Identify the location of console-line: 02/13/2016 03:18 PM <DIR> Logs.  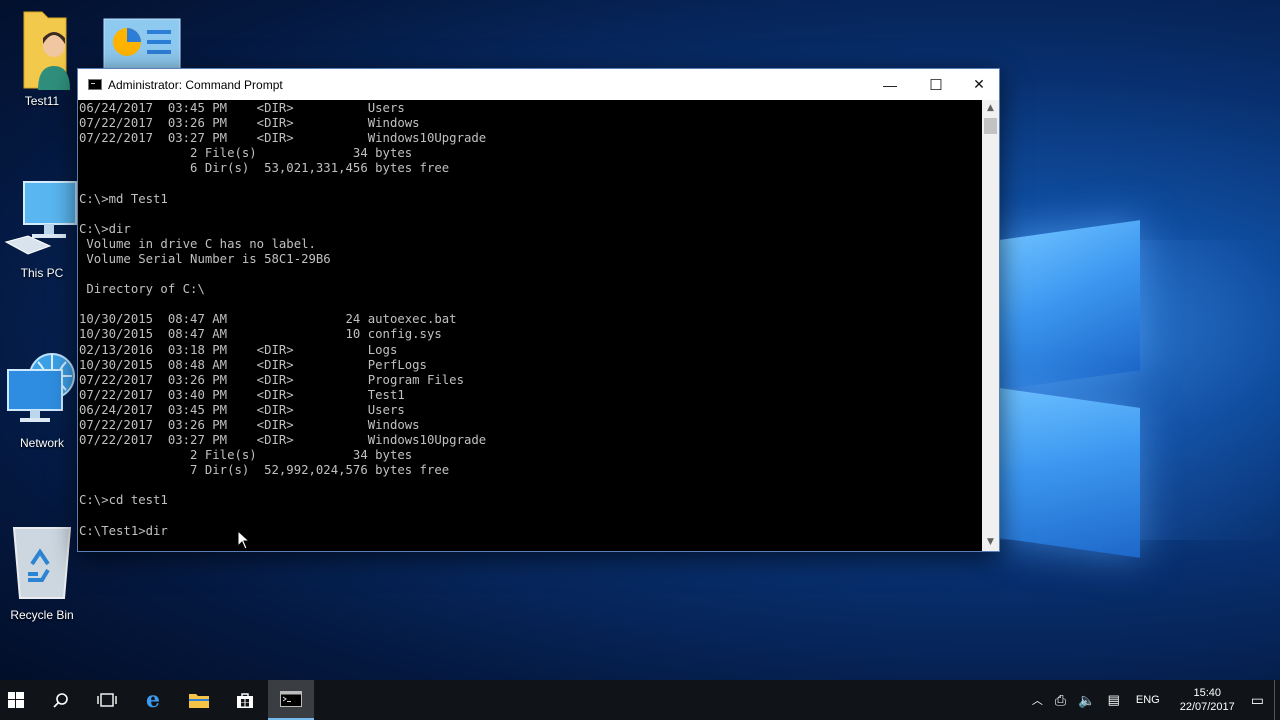
(238, 349).